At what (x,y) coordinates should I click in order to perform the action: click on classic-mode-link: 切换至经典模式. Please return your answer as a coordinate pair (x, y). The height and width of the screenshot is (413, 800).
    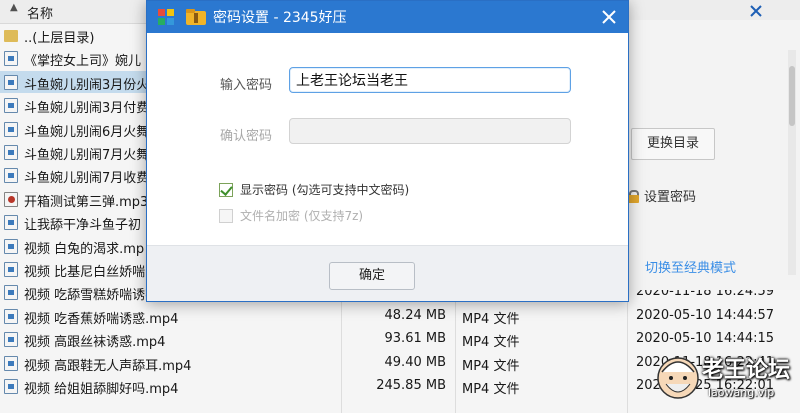
    Looking at the image, I should click on (690, 266).